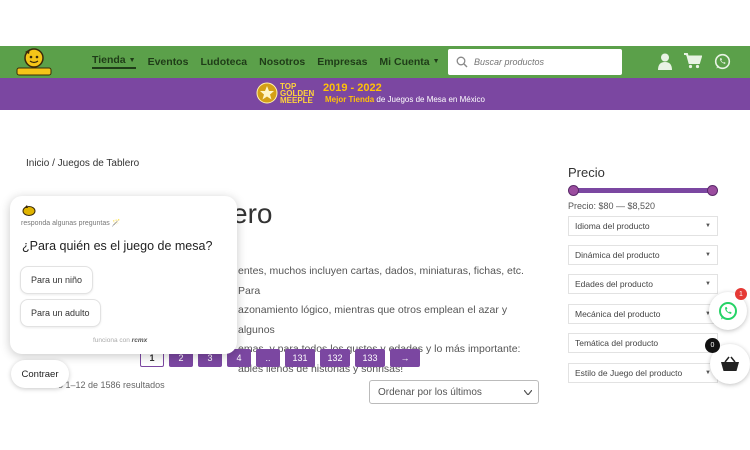 This screenshot has width=750, height=450. Describe the element at coordinates (112, 340) in the screenshot. I see `powered-prefix: funciona con` at that location.